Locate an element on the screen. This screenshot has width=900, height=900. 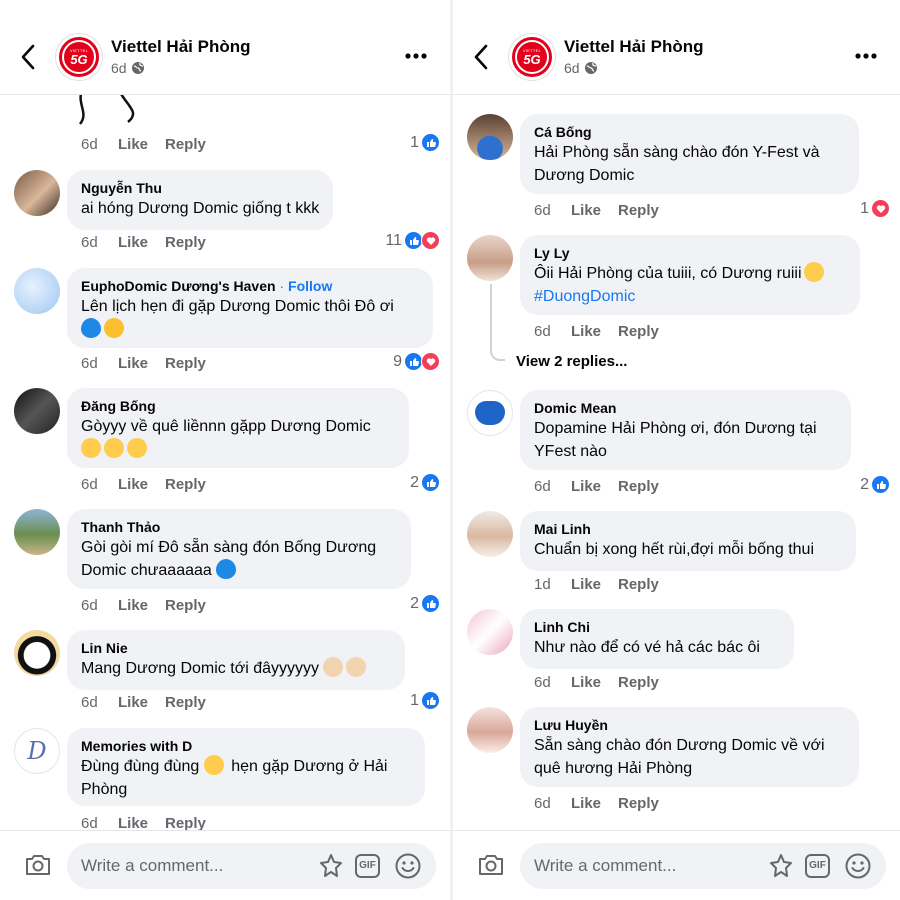
comment-author: Lưu Huyền is located at coordinates (689, 725).